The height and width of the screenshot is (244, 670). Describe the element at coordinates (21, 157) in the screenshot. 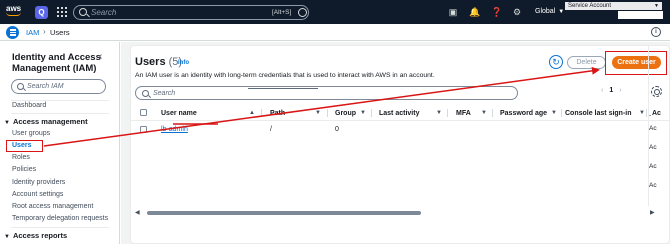

I see `sidebar-item-roles: Roles` at that location.